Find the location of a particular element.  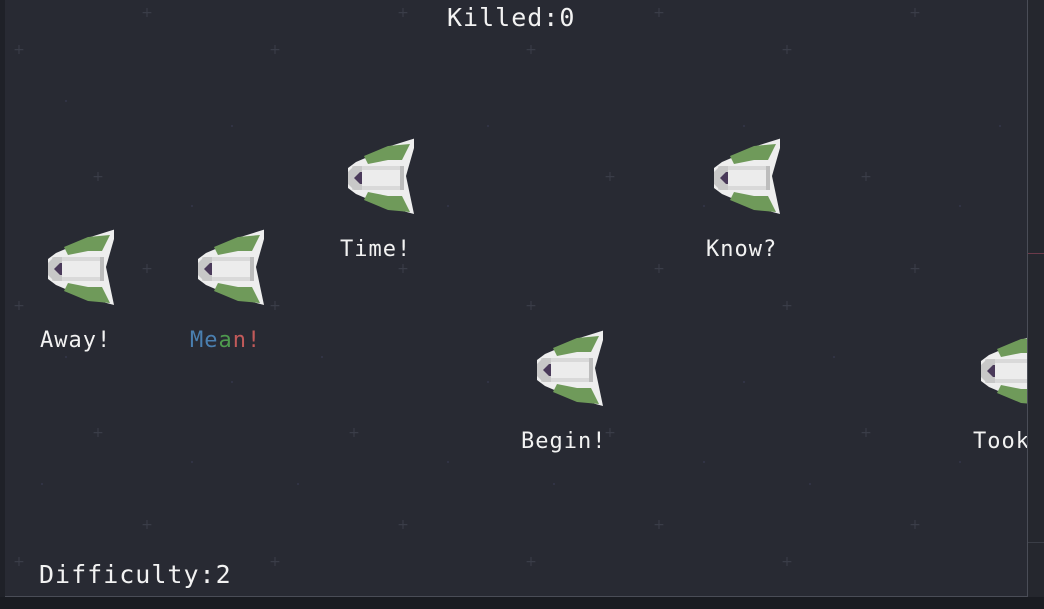

enemy: Away! is located at coordinates (76, 291).